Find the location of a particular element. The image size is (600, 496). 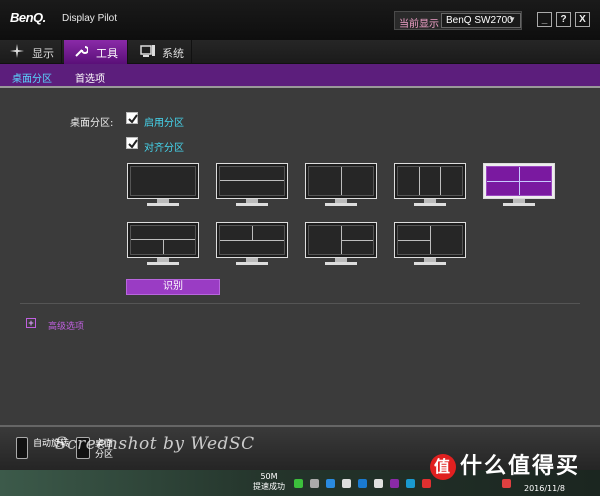

network-speed-indicator: 50M 提速成功 is located at coordinates (269, 482).